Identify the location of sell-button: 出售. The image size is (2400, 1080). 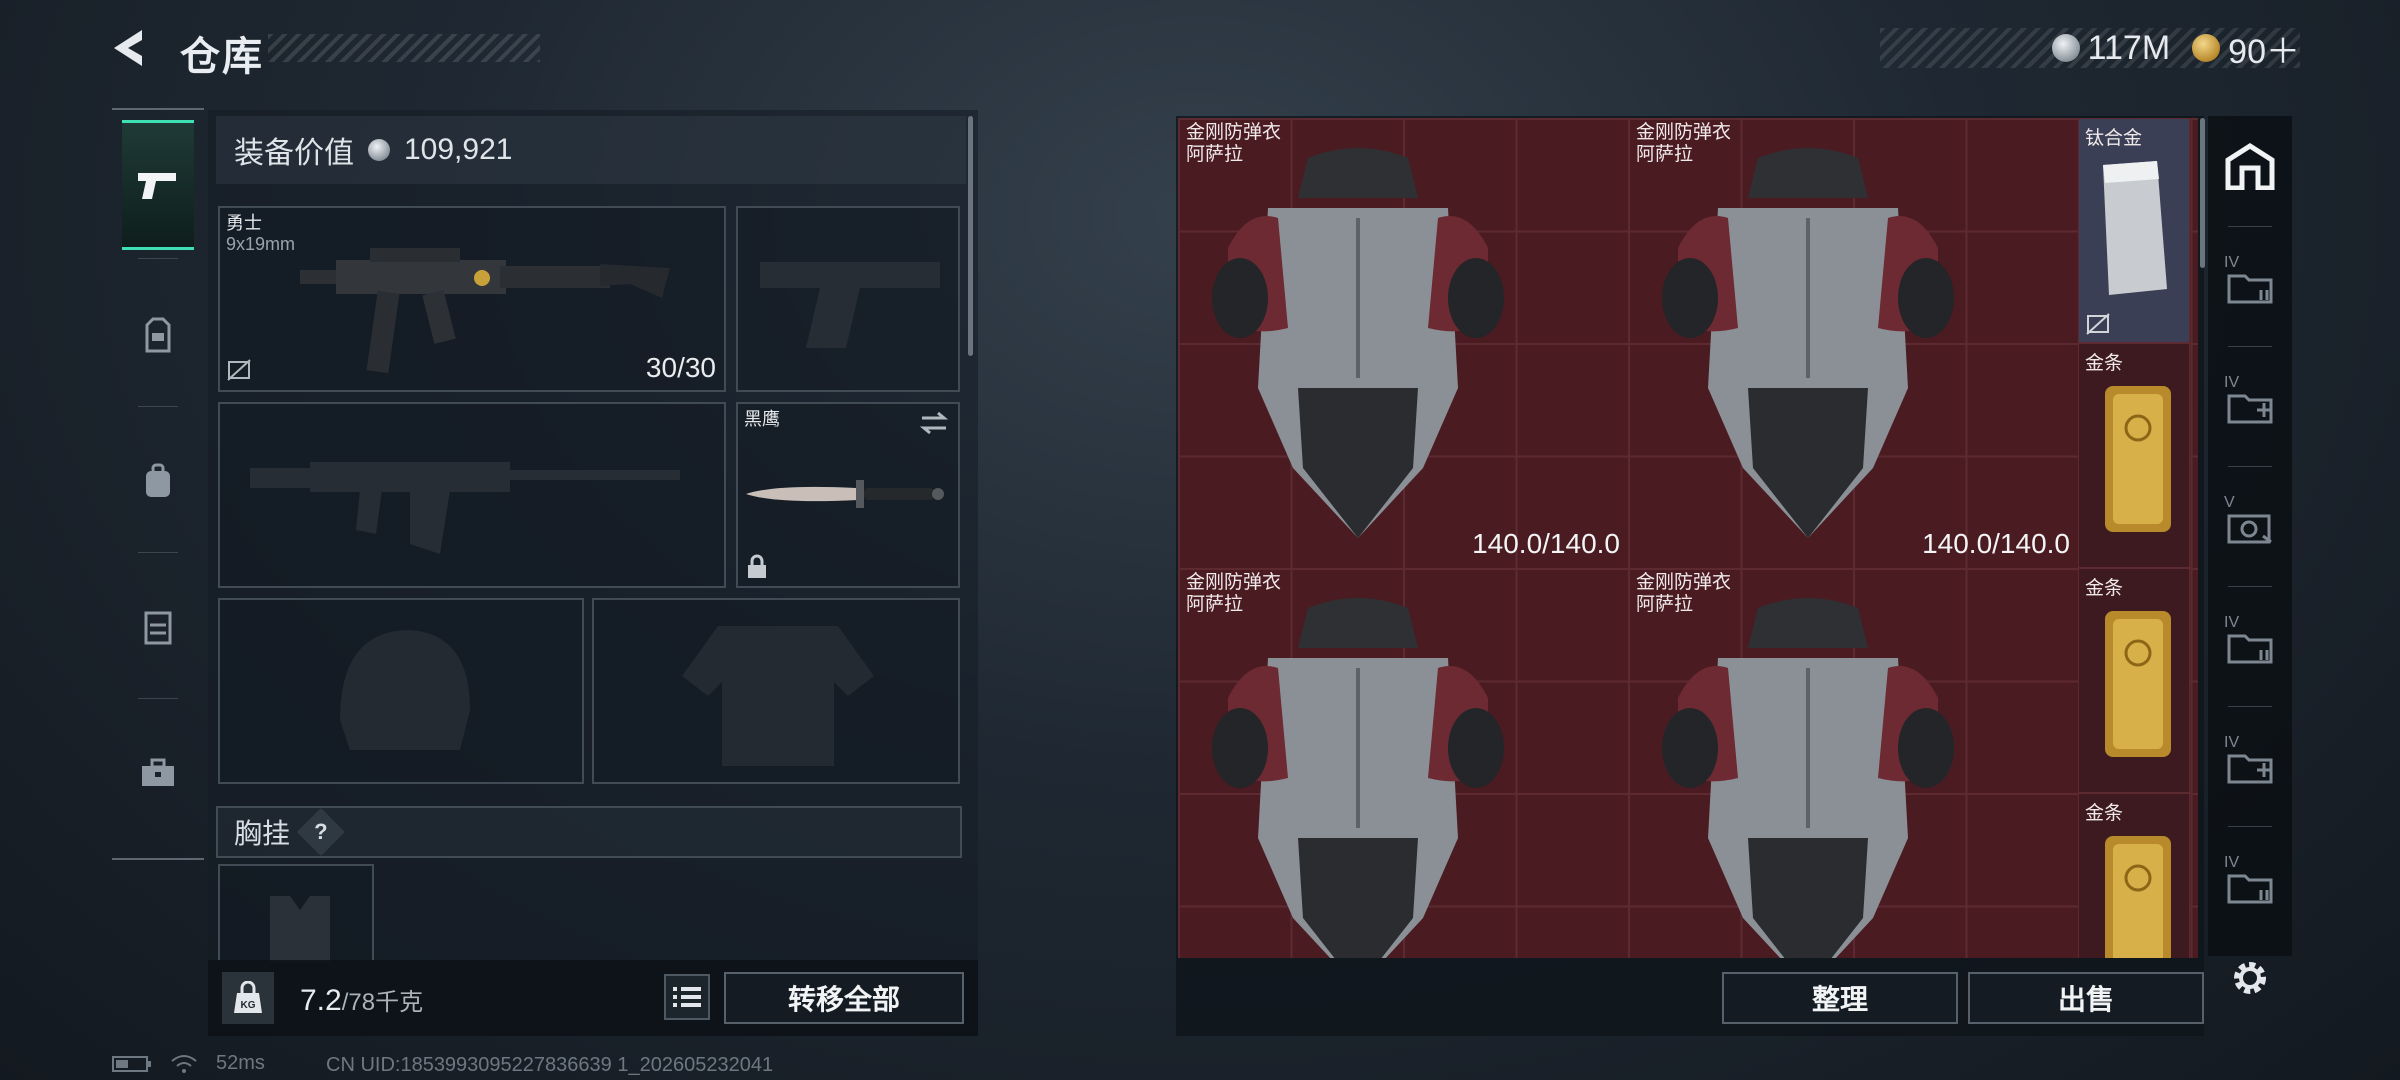
(2086, 998).